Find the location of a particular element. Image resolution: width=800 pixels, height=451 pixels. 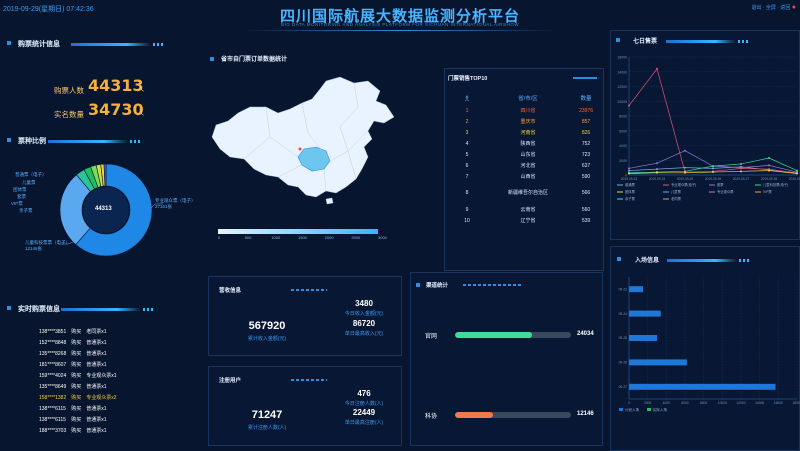

top10-cell-name: 重庆市 is located at coordinates (528, 122).